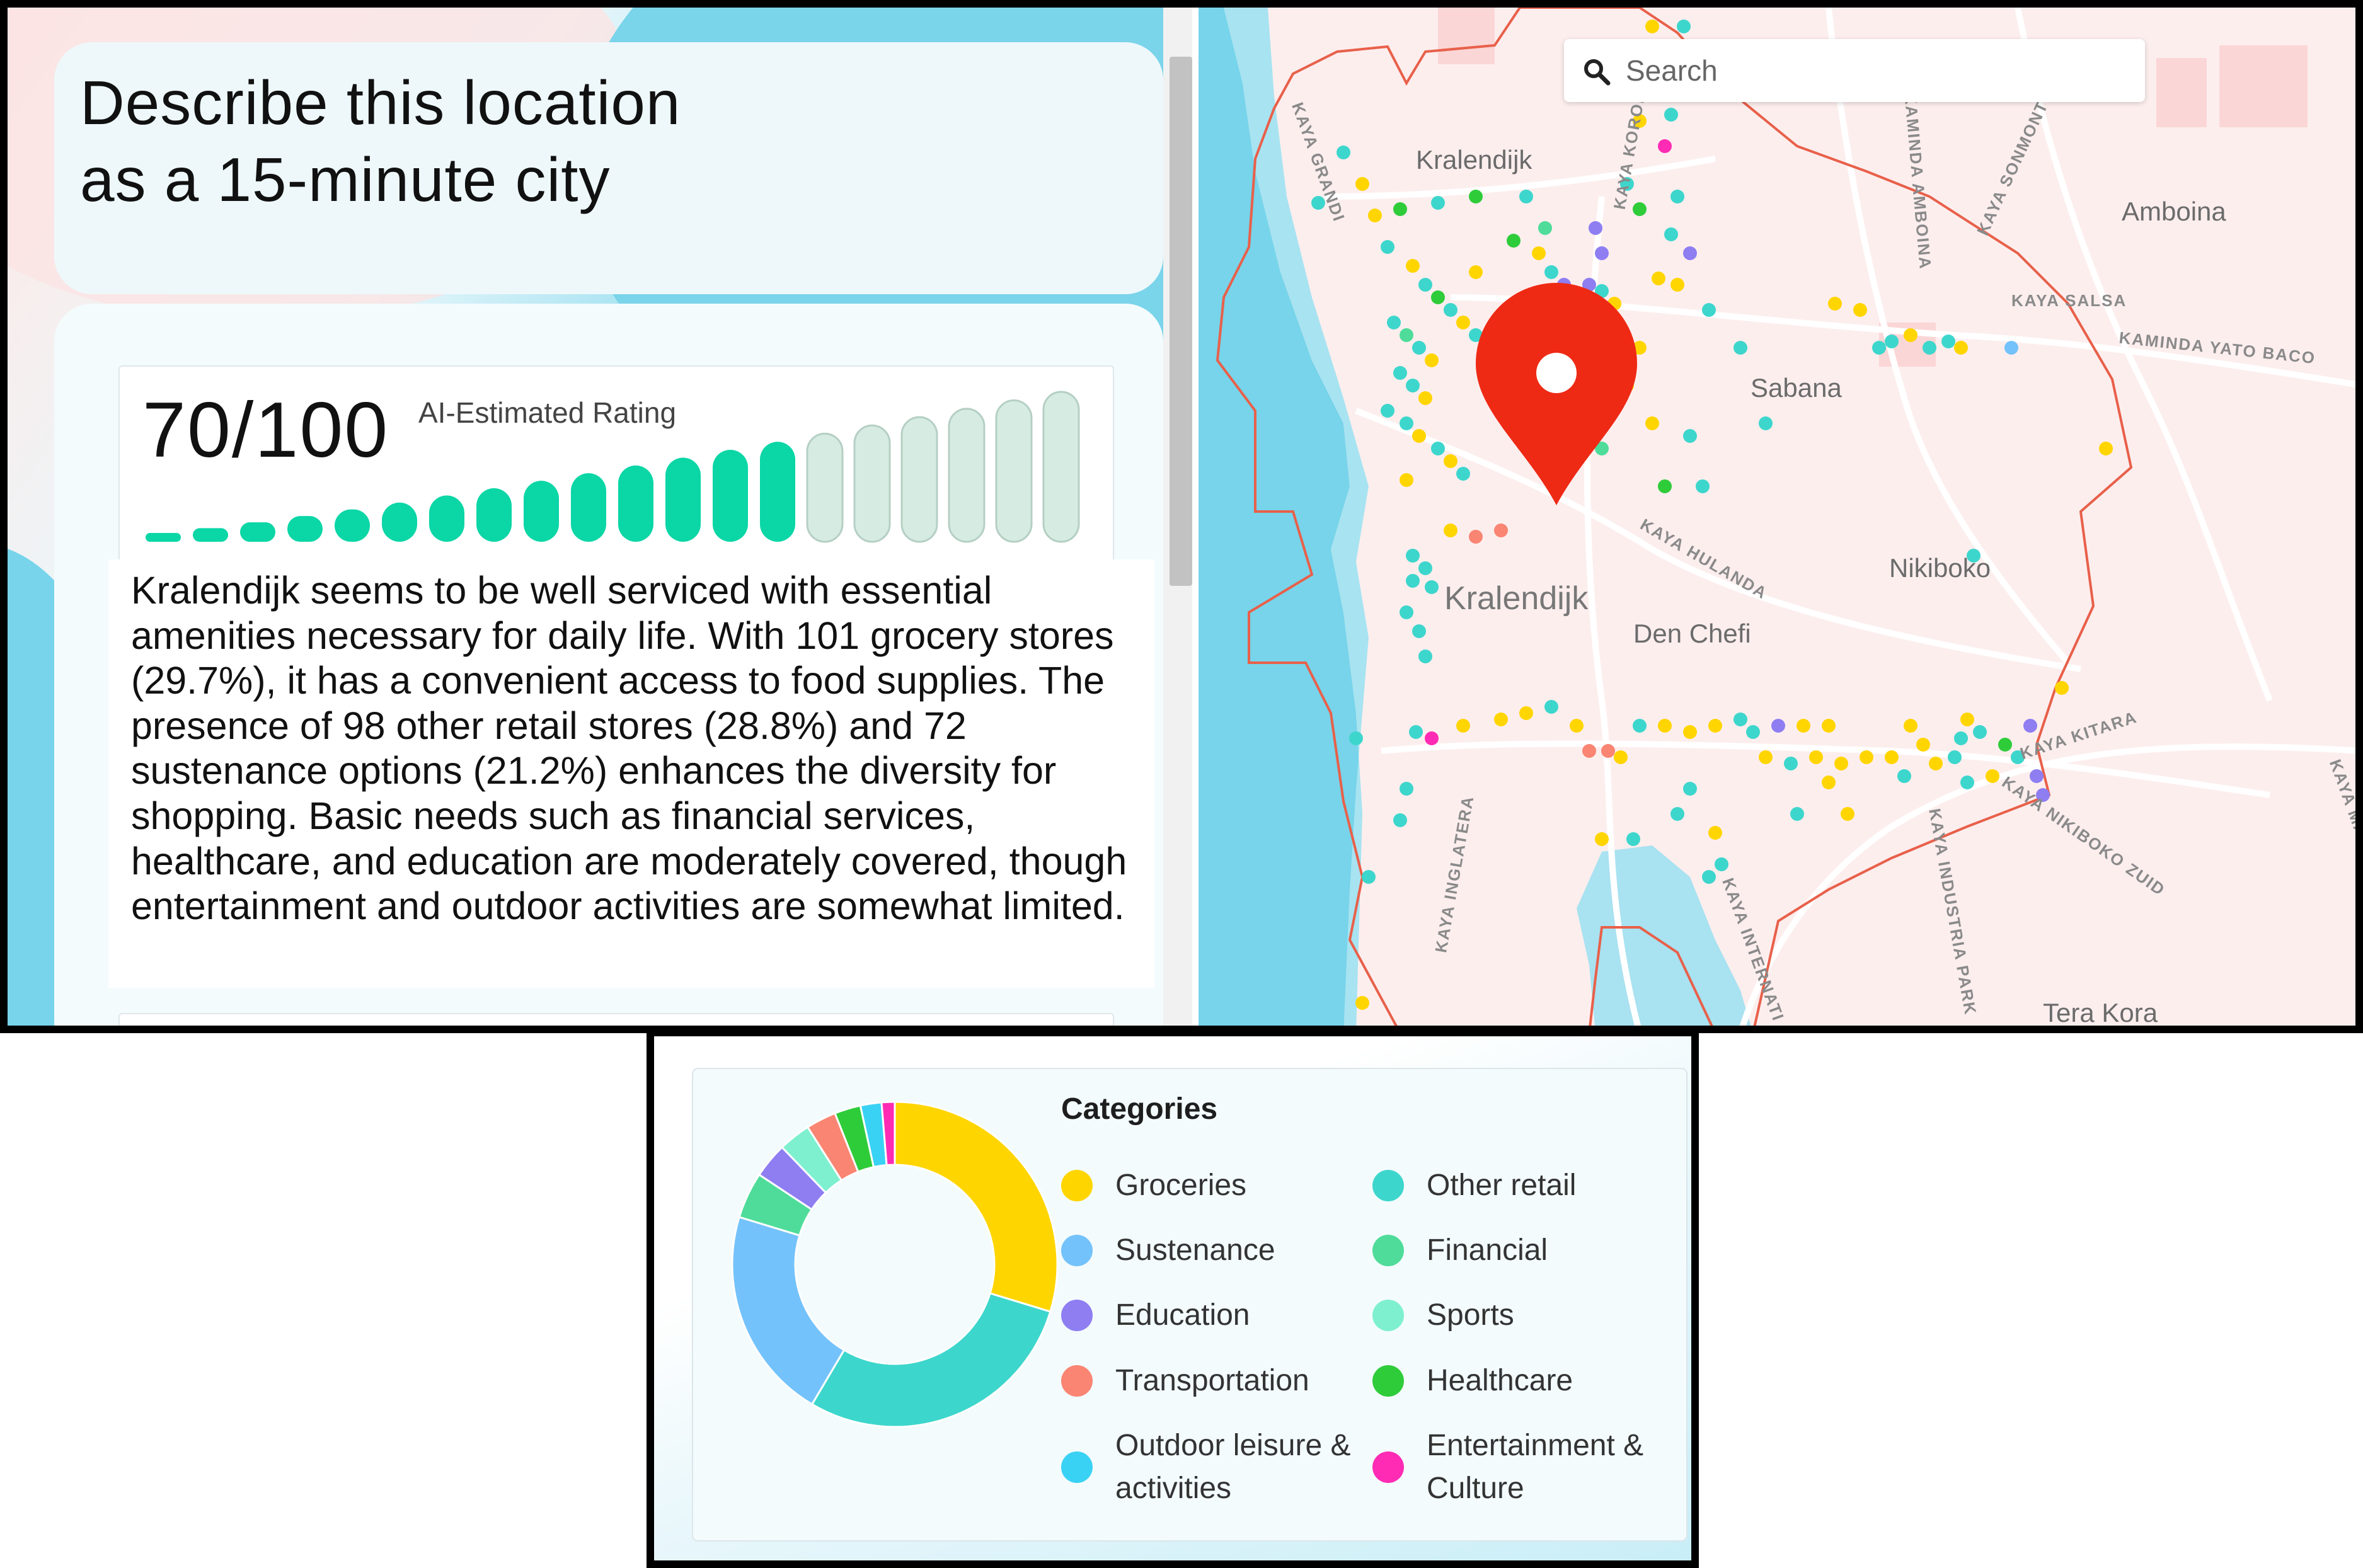 Image resolution: width=2363 pixels, height=1568 pixels. Describe the element at coordinates (1181, 321) in the screenshot. I see `scrollbar-thumb` at that location.